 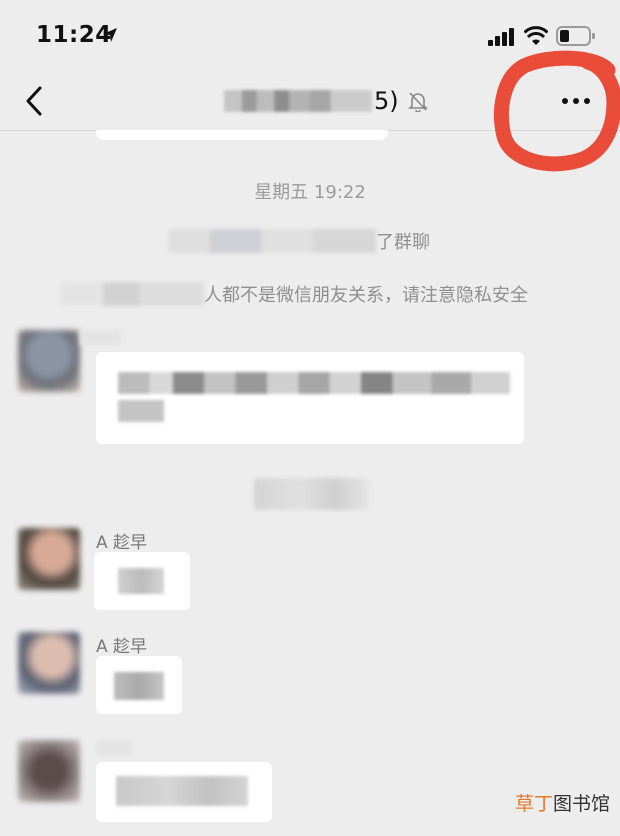 I want to click on chat-header: 5), so click(x=310, y=101).